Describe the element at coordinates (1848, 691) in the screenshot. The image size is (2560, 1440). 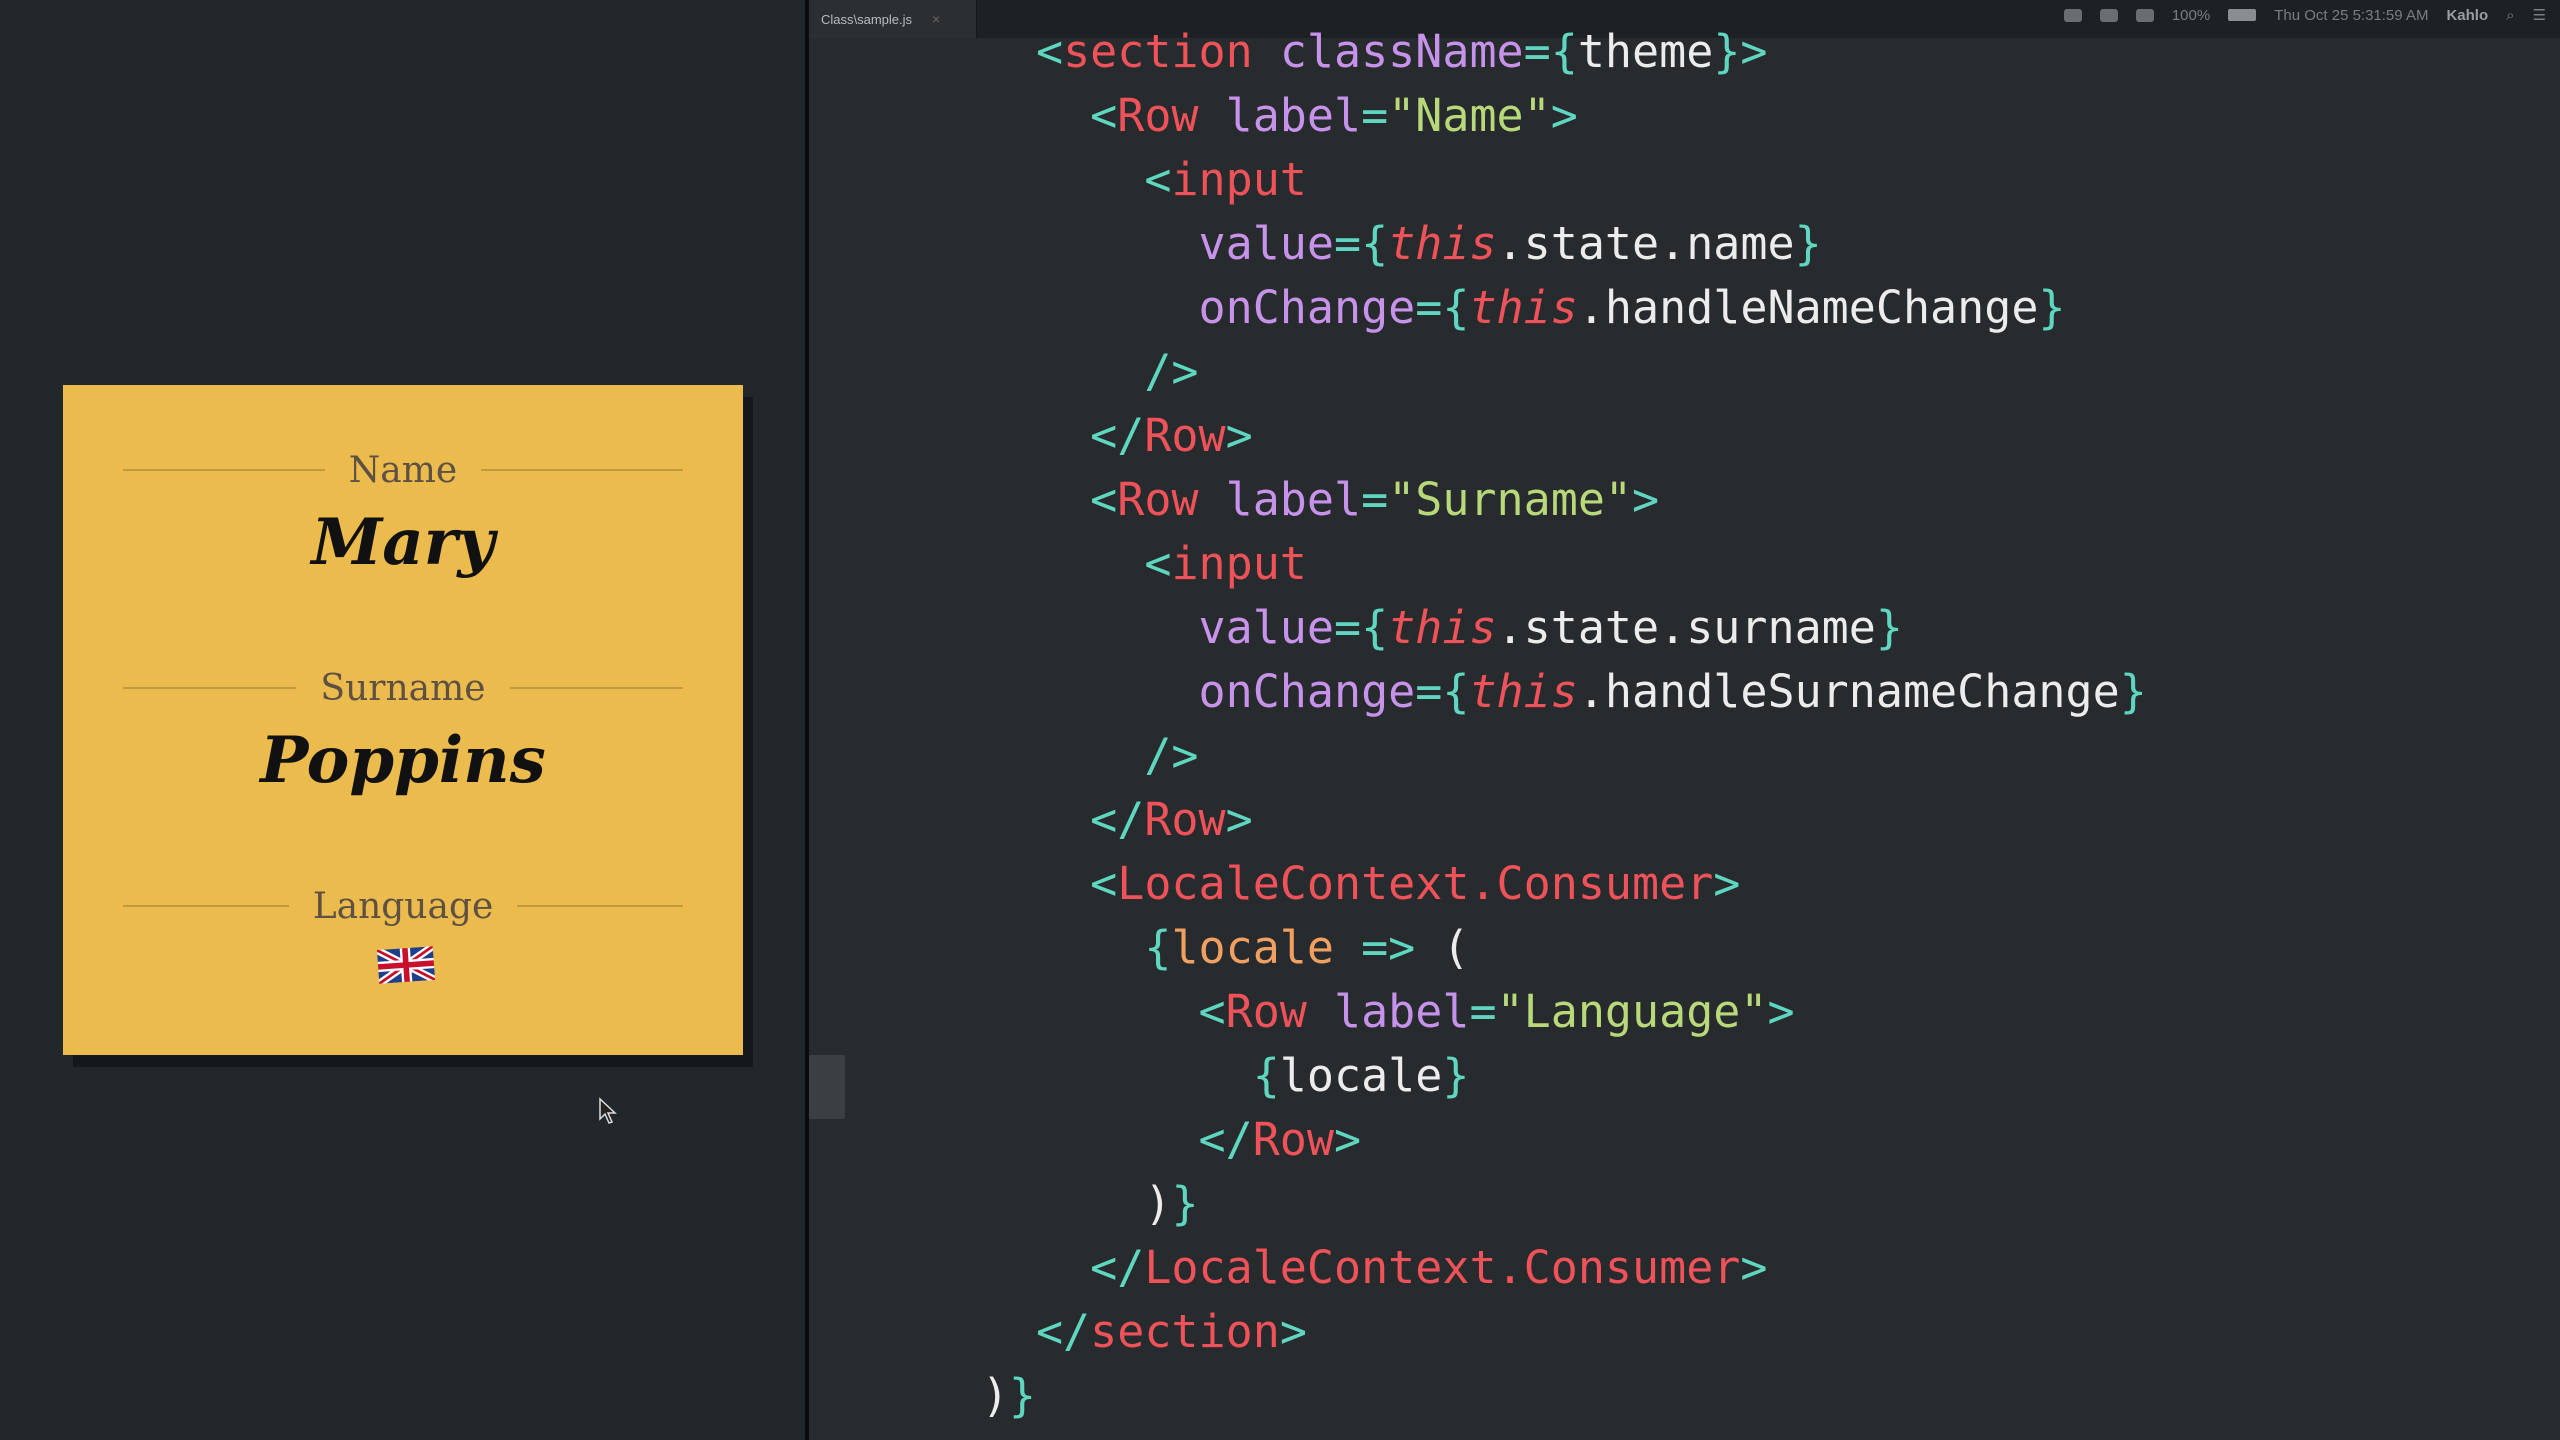
I see `code-token: .handleSurnameChange` at that location.